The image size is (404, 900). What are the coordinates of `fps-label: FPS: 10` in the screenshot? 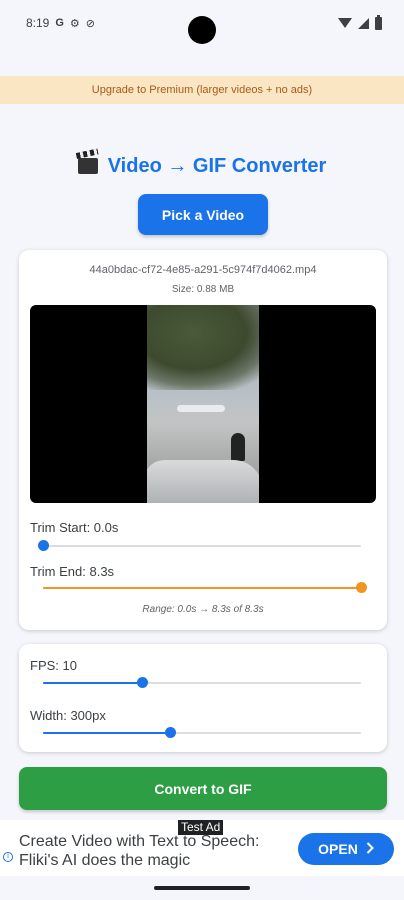 It's located at (53, 665).